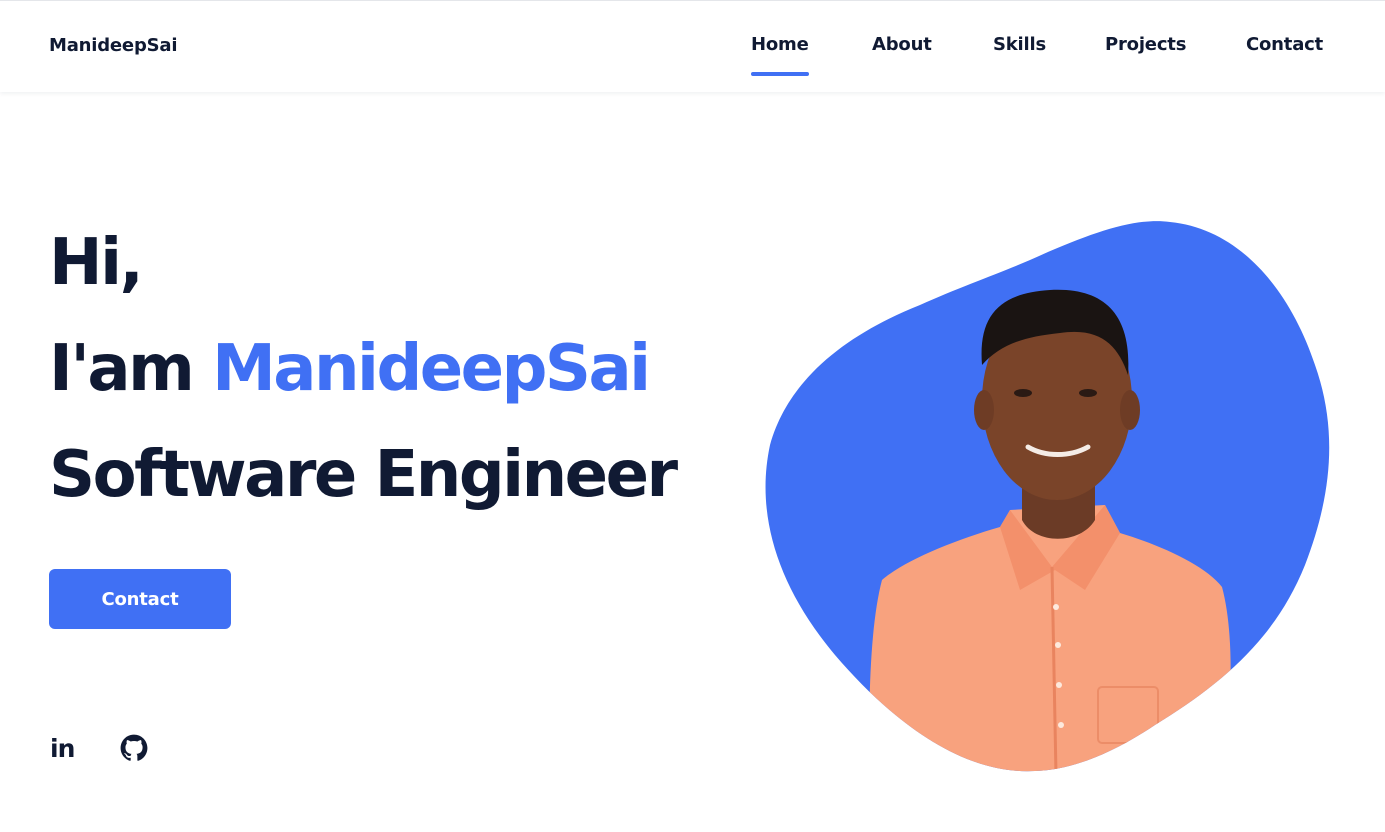 This screenshot has width=1385, height=832. Describe the element at coordinates (1284, 44) in the screenshot. I see `nav-contact: Contact` at that location.